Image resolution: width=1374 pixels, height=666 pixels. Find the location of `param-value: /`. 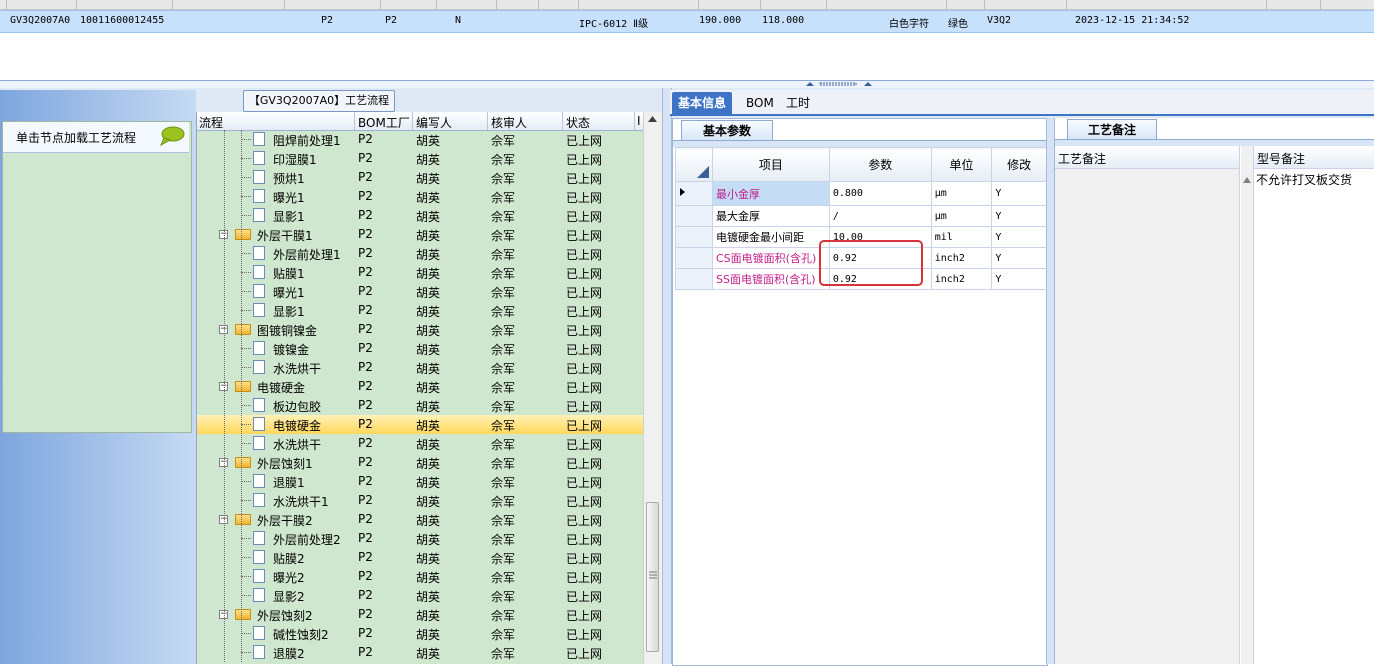

param-value: / is located at coordinates (880, 216).